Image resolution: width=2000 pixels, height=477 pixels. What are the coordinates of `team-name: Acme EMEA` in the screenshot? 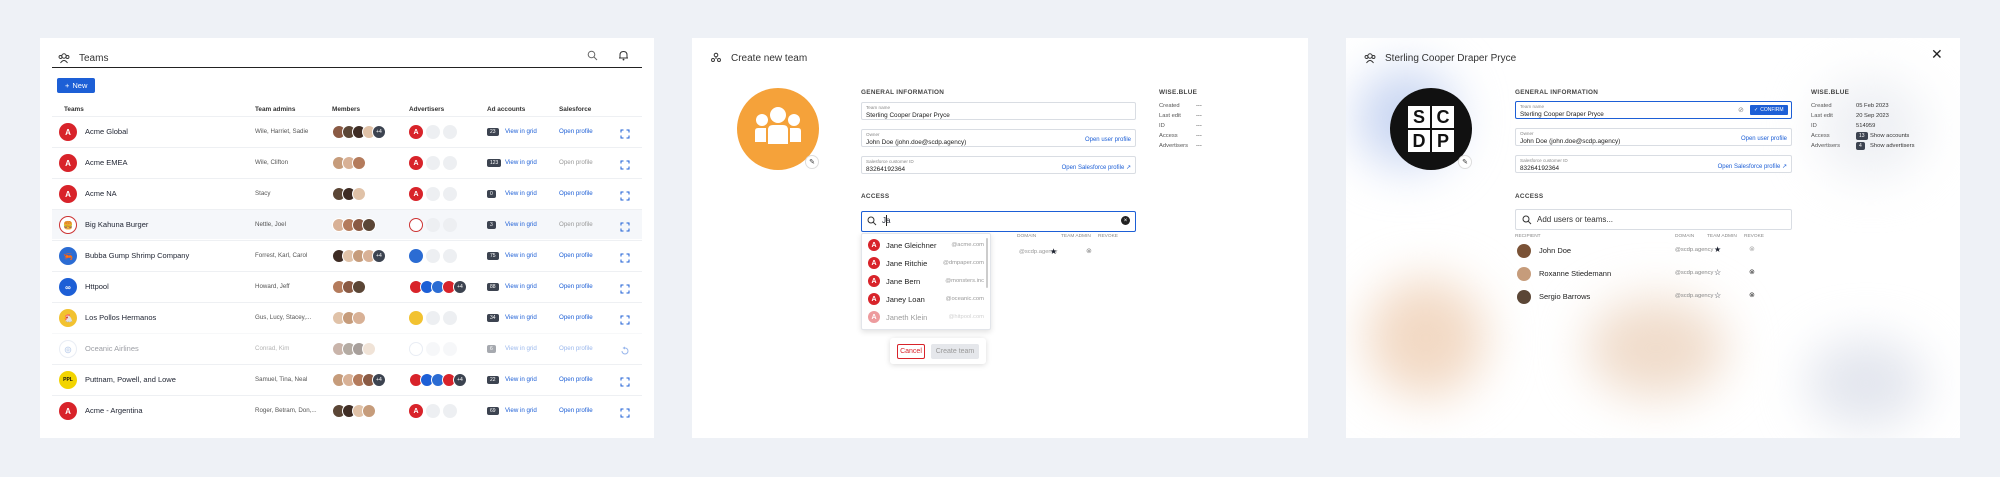 It's located at (106, 162).